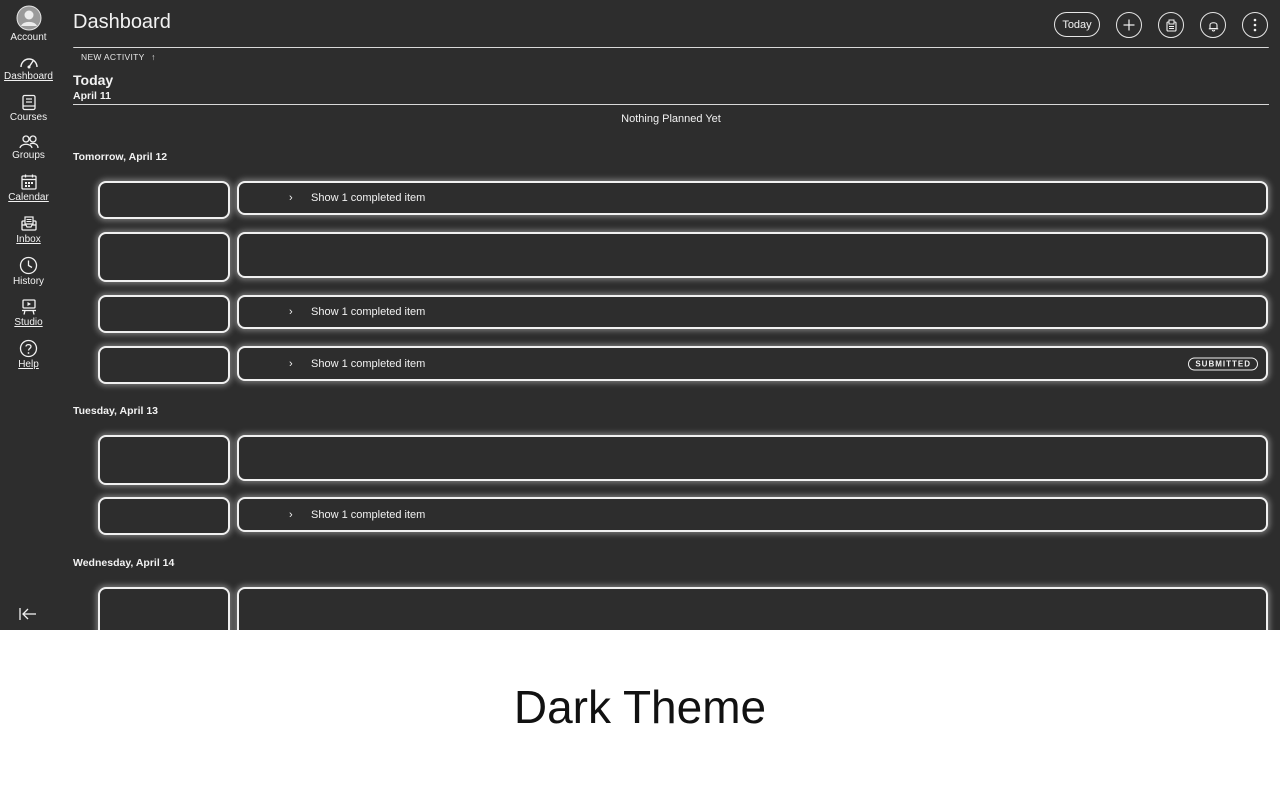 The image size is (1280, 800). What do you see at coordinates (28, 63) in the screenshot?
I see `dashboard-icon` at bounding box center [28, 63].